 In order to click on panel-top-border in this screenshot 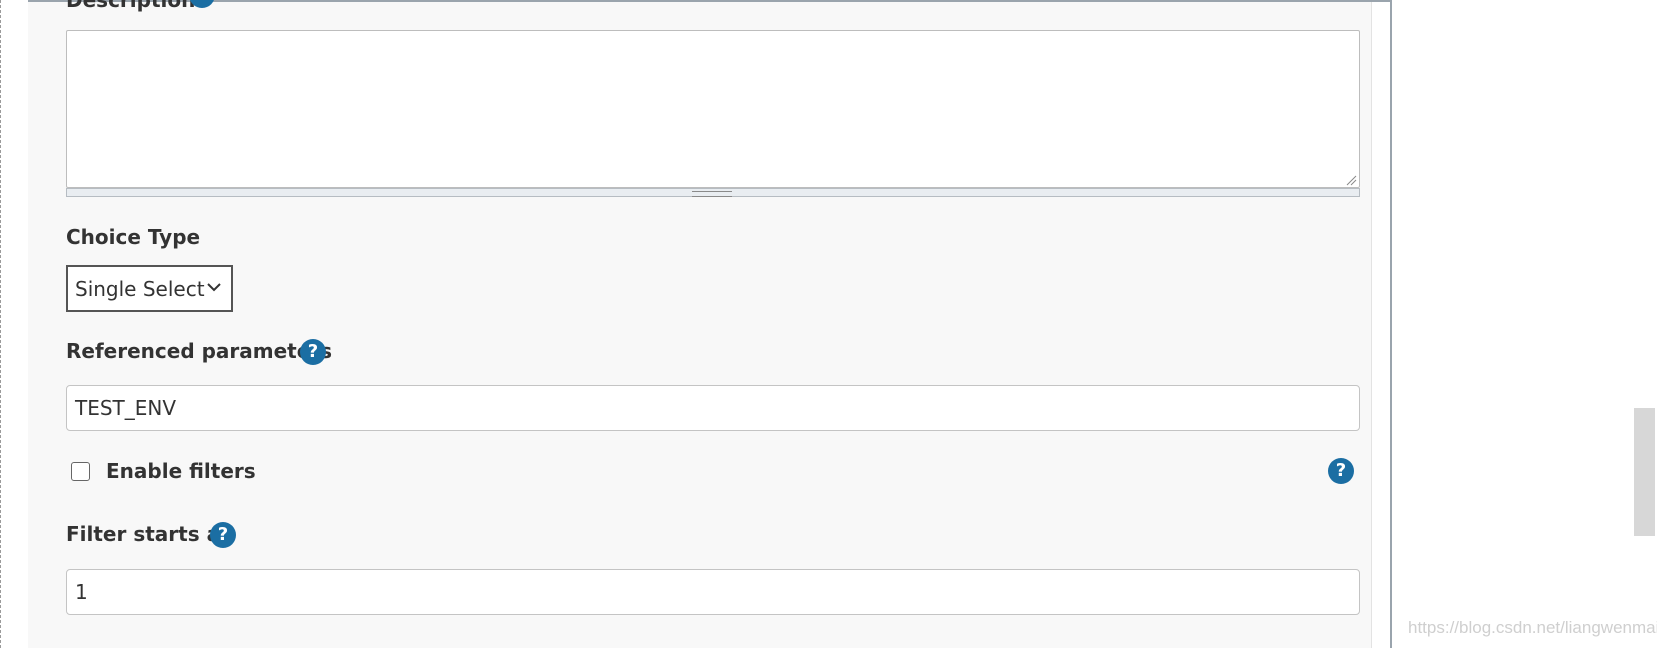, I will do `click(710, 1)`.